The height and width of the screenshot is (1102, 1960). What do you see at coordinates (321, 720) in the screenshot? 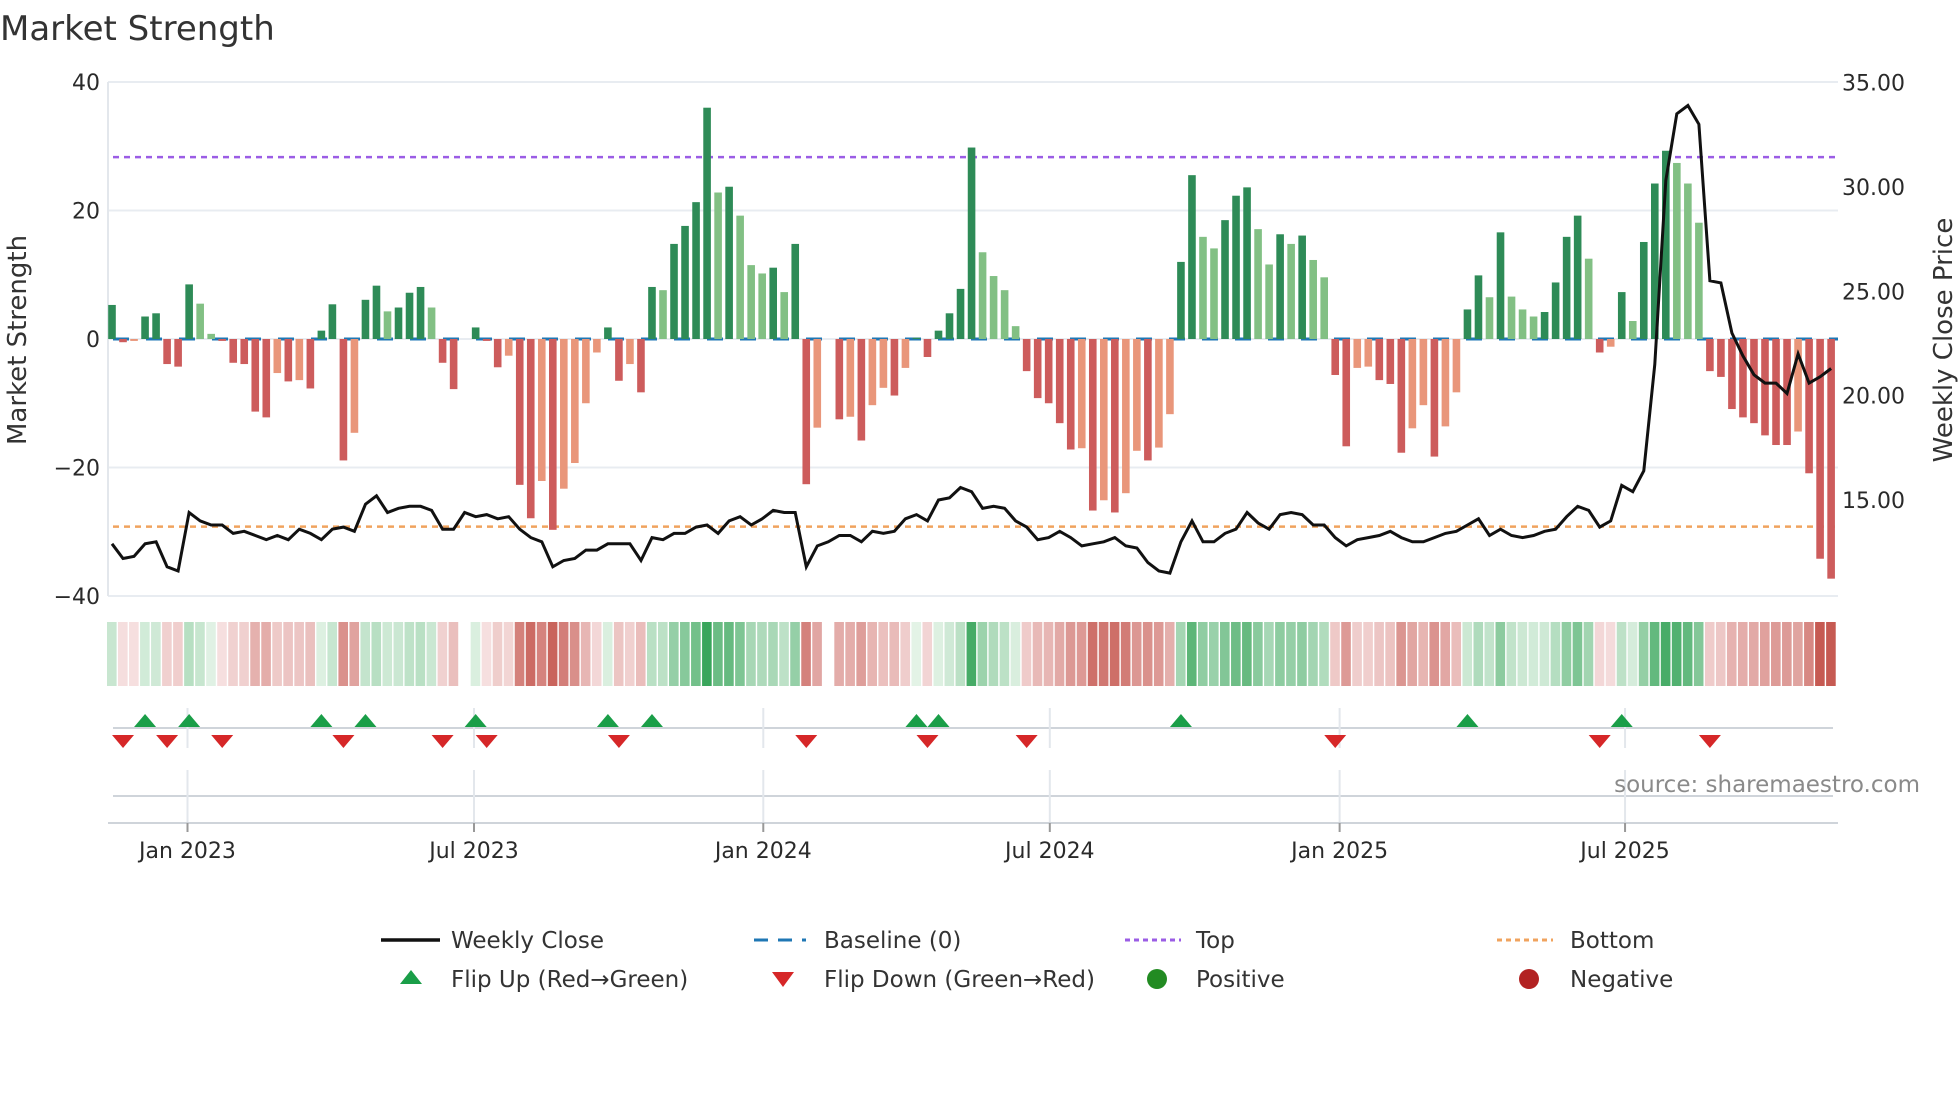
I see `flip-up-marker` at bounding box center [321, 720].